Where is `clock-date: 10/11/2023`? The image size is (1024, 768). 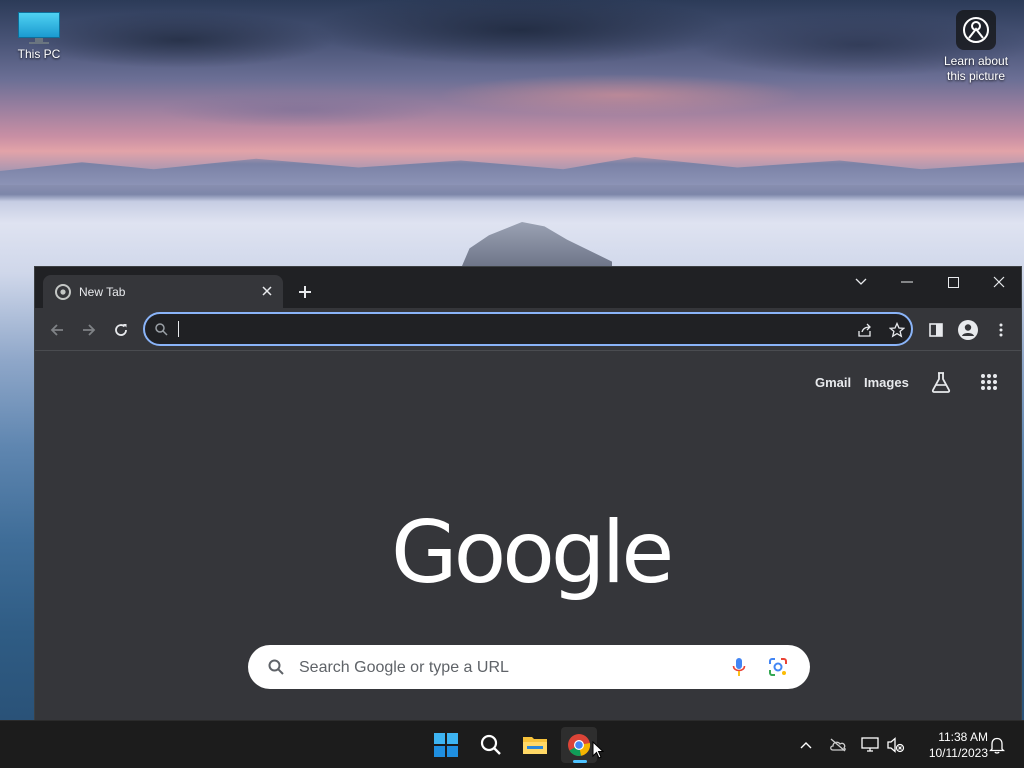 clock-date: 10/11/2023 is located at coordinates (958, 753).